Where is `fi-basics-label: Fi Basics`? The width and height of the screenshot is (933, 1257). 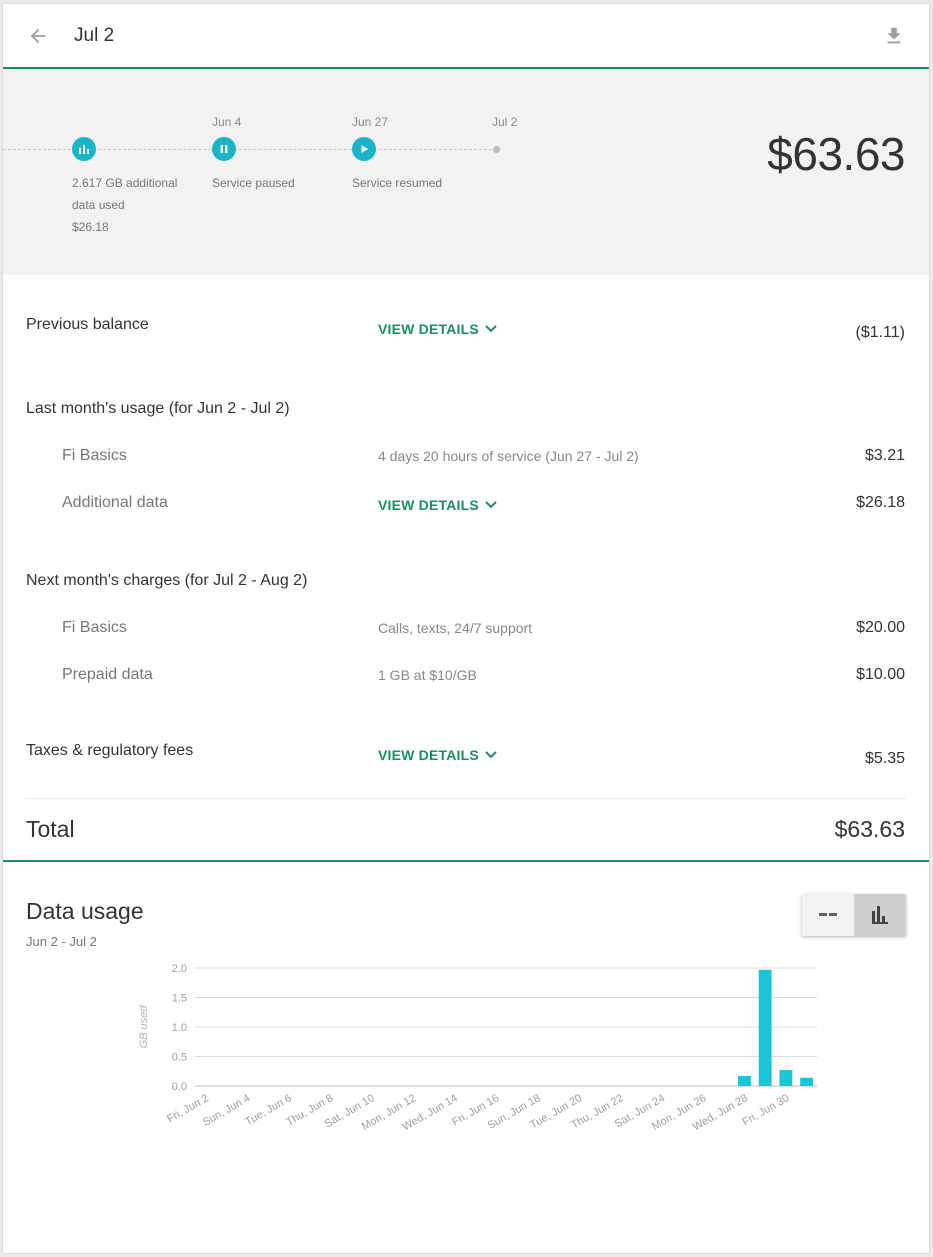
fi-basics-label: Fi Basics is located at coordinates (94, 455).